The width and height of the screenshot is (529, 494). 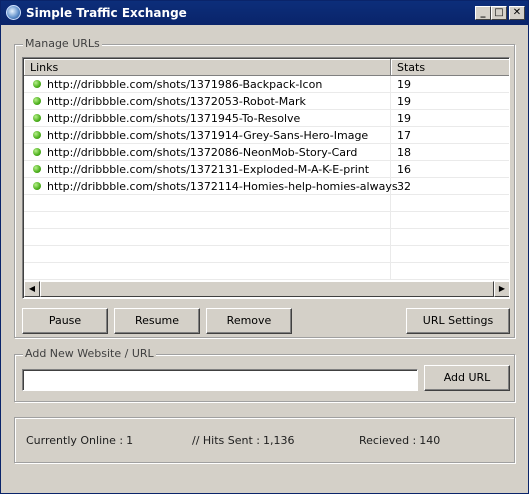 I want to click on remove-button: Remove, so click(x=249, y=321).